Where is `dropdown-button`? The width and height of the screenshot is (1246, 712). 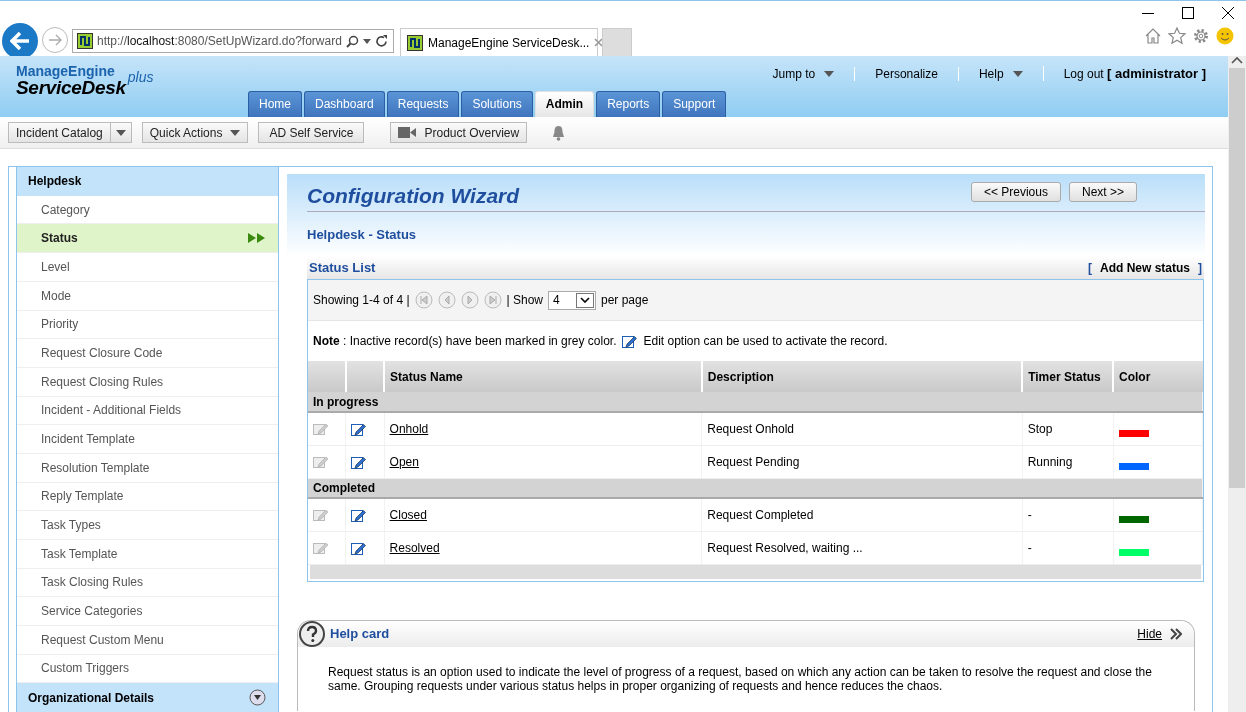 dropdown-button is located at coordinates (120, 132).